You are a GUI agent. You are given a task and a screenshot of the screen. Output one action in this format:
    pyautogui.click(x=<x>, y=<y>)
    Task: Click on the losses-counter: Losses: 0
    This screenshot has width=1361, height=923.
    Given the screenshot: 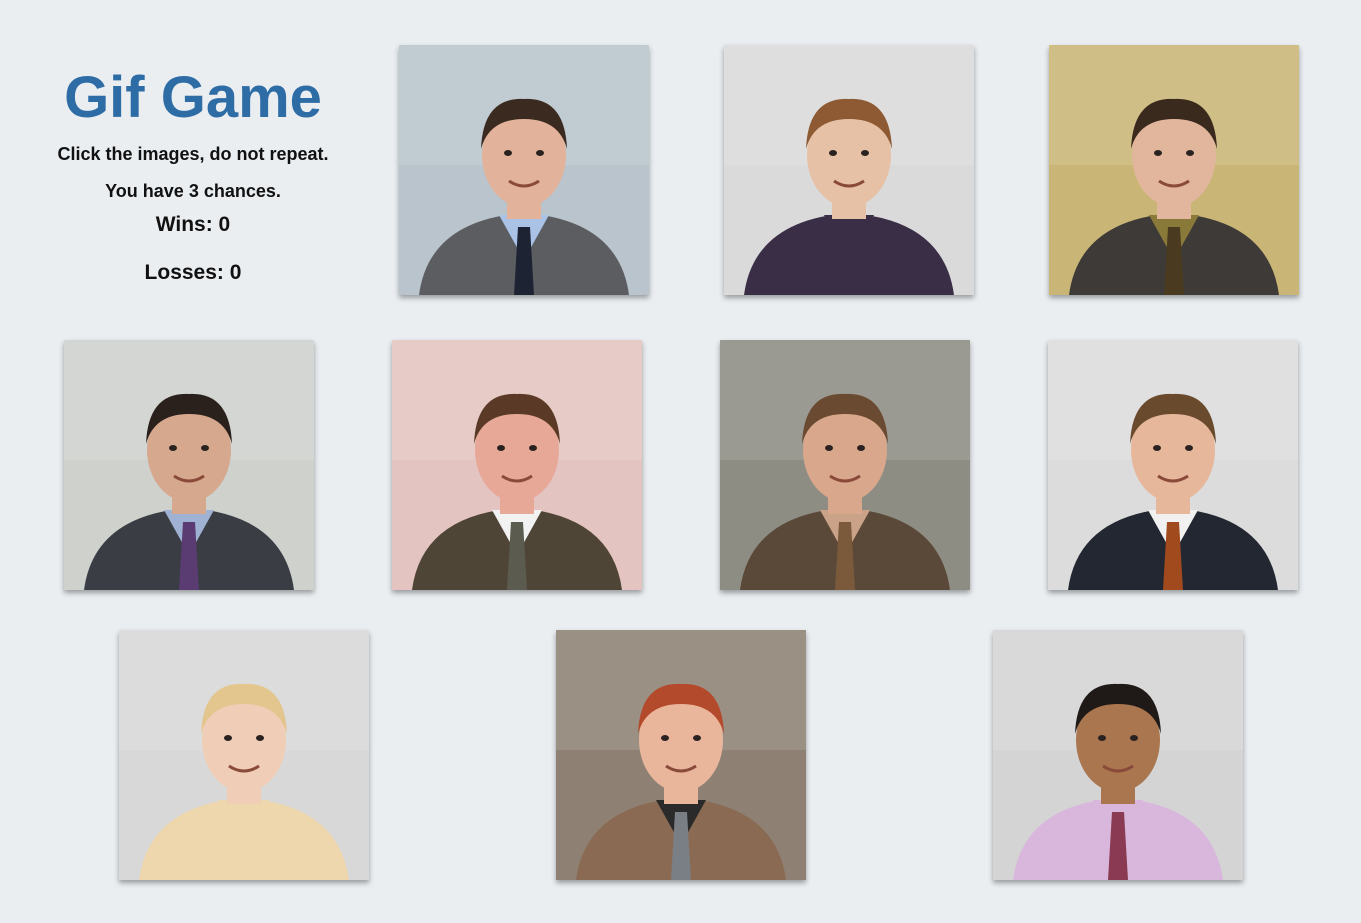 What is the action you would take?
    pyautogui.click(x=193, y=272)
    